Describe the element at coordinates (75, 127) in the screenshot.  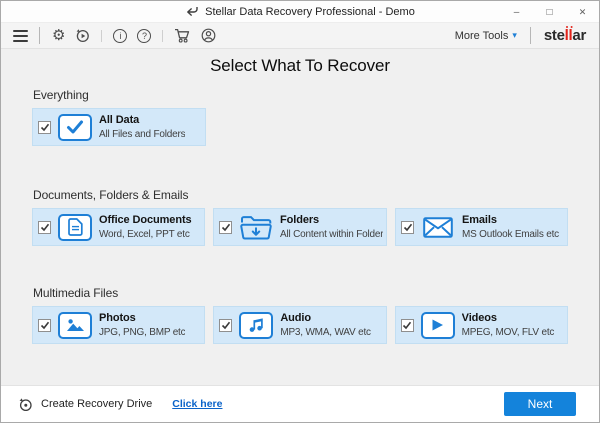
I see `all-data-check-icon` at that location.